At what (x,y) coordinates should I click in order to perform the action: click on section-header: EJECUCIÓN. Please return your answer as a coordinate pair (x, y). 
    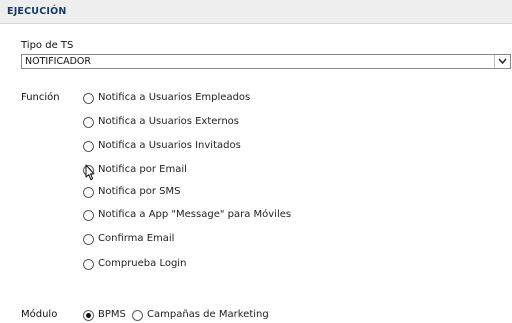
    Looking at the image, I should click on (256, 12).